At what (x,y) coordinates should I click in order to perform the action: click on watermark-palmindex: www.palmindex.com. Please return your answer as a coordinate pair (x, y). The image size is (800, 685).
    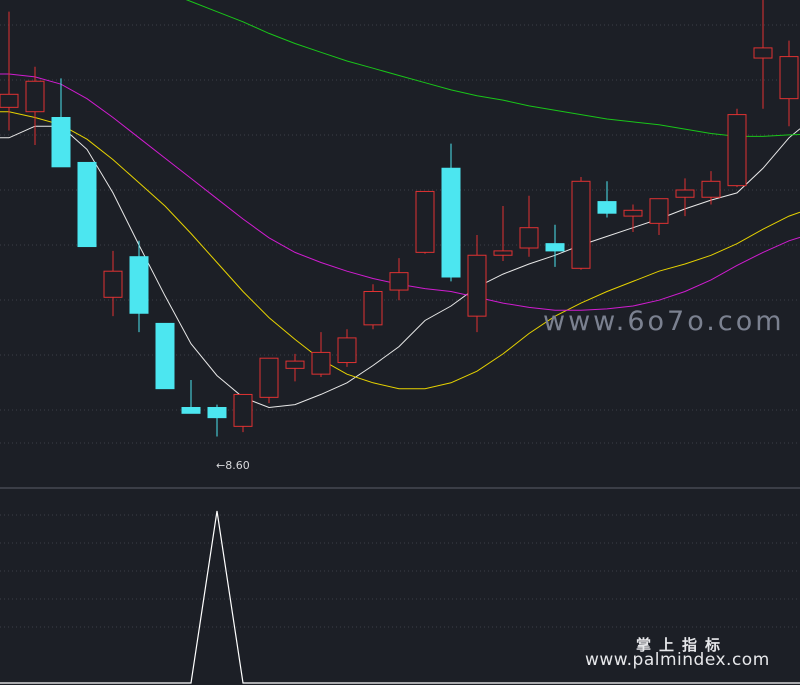
    Looking at the image, I should click on (677, 660).